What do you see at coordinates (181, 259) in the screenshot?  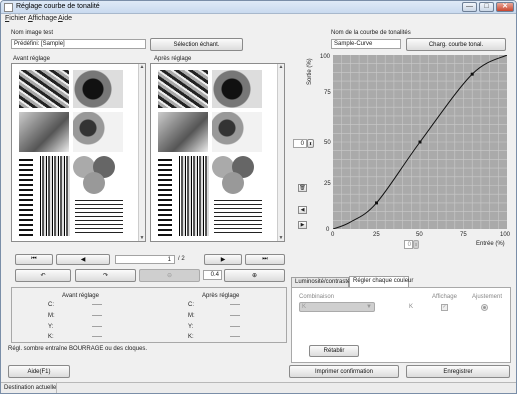 I see `page-total: / 2` at bounding box center [181, 259].